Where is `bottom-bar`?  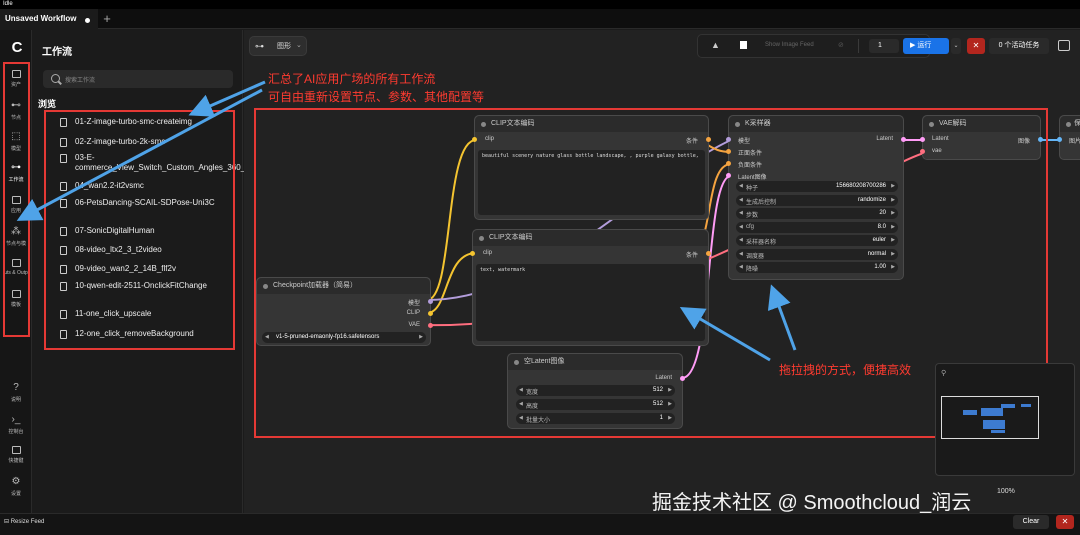 bottom-bar is located at coordinates (540, 524).